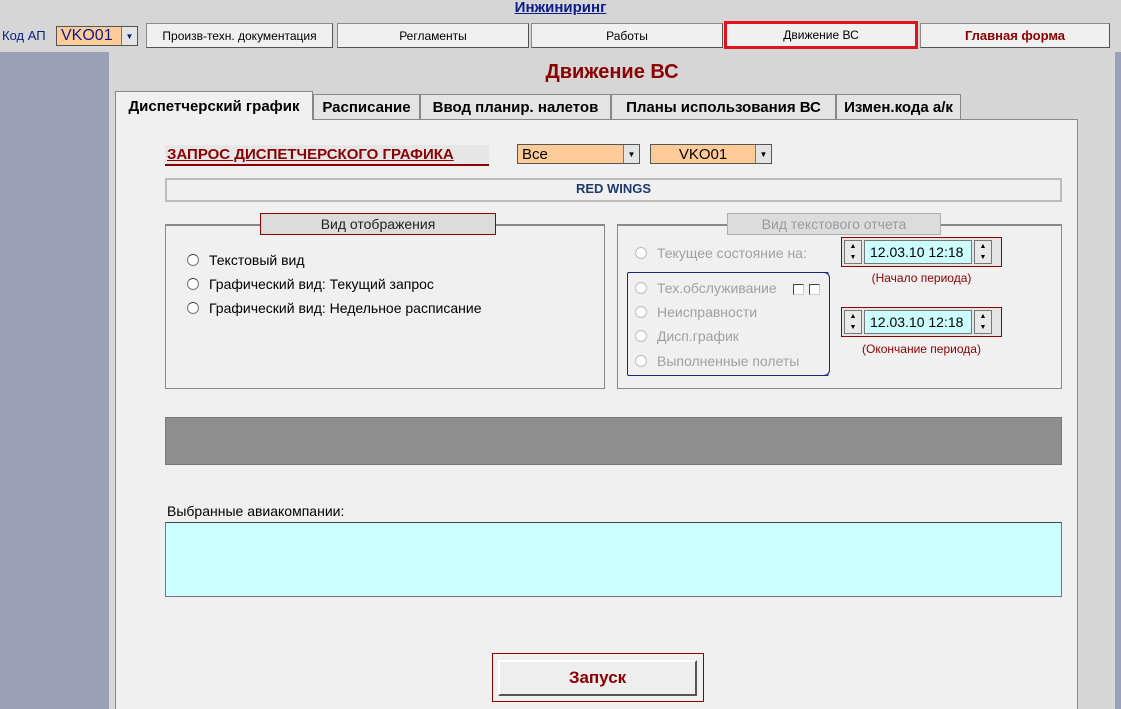 The height and width of the screenshot is (709, 1121). What do you see at coordinates (732, 253) in the screenshot?
I see `radio-label: Текущее состояние на:` at bounding box center [732, 253].